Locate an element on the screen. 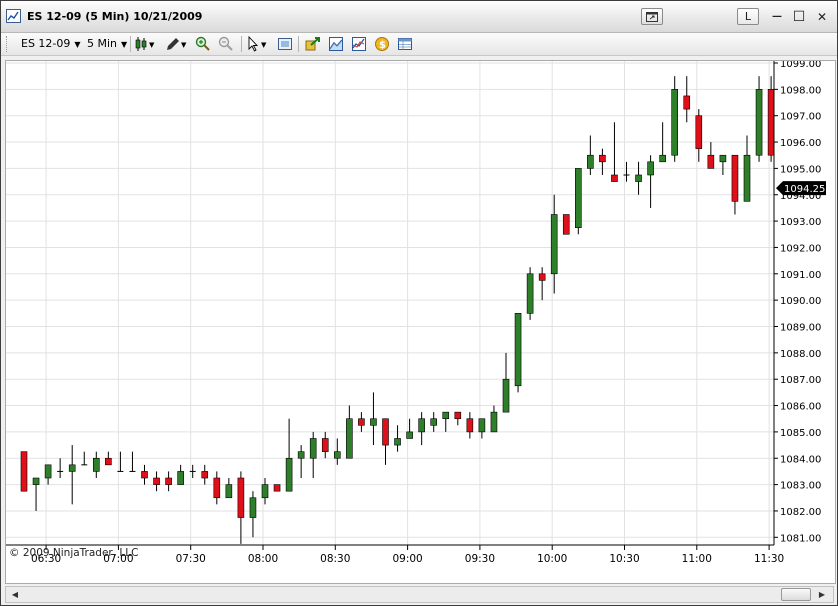 Image resolution: width=838 pixels, height=606 pixels. popout-button is located at coordinates (652, 16).